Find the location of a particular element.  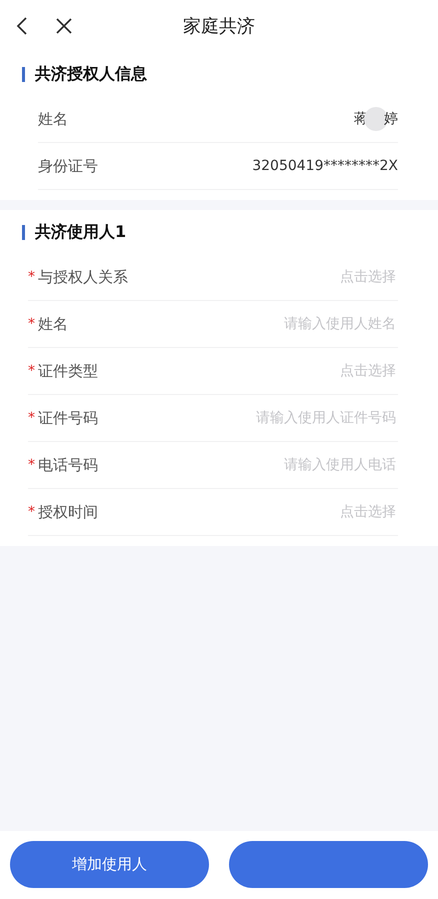

id-number-value: 32050419********2X is located at coordinates (325, 166).